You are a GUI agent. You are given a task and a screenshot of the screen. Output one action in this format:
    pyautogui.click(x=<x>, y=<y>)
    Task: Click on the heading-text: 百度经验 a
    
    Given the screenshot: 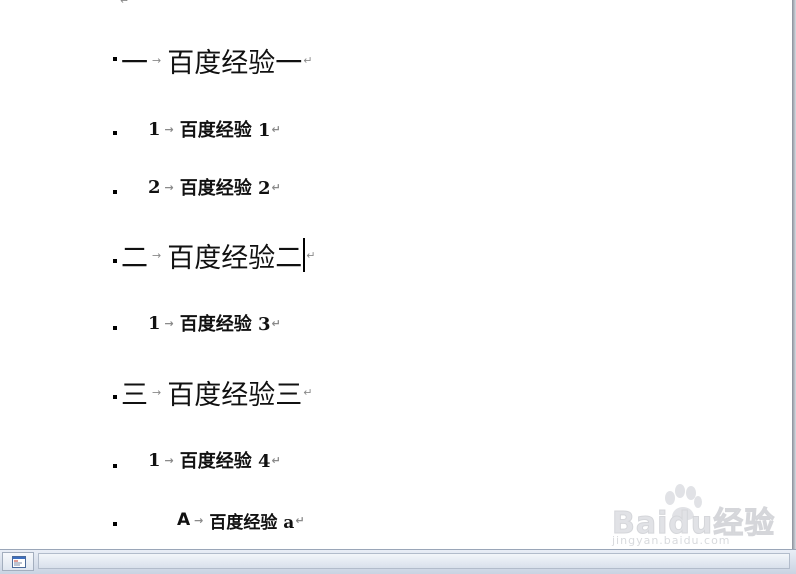 What is the action you would take?
    pyautogui.click(x=252, y=522)
    